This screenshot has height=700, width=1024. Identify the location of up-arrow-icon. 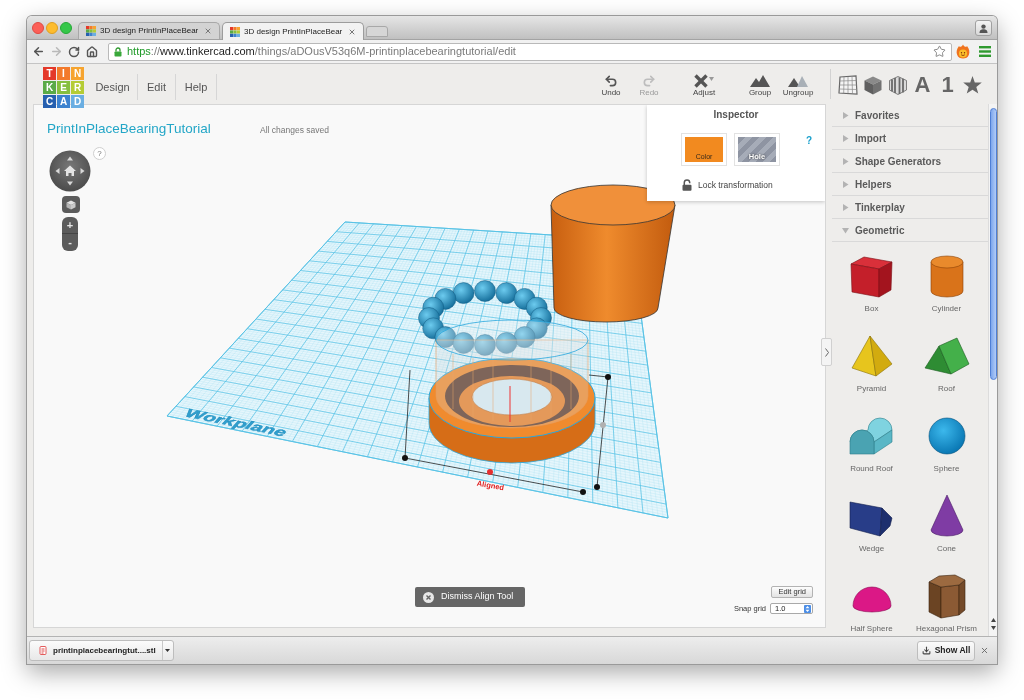
(70, 158).